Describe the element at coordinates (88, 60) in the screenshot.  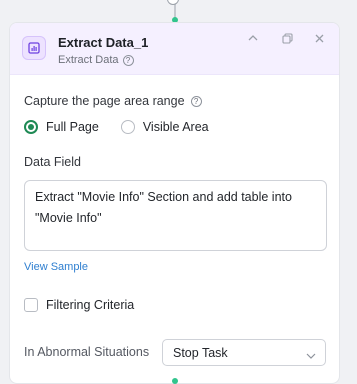
I see `node-type-label: Extract Data` at that location.